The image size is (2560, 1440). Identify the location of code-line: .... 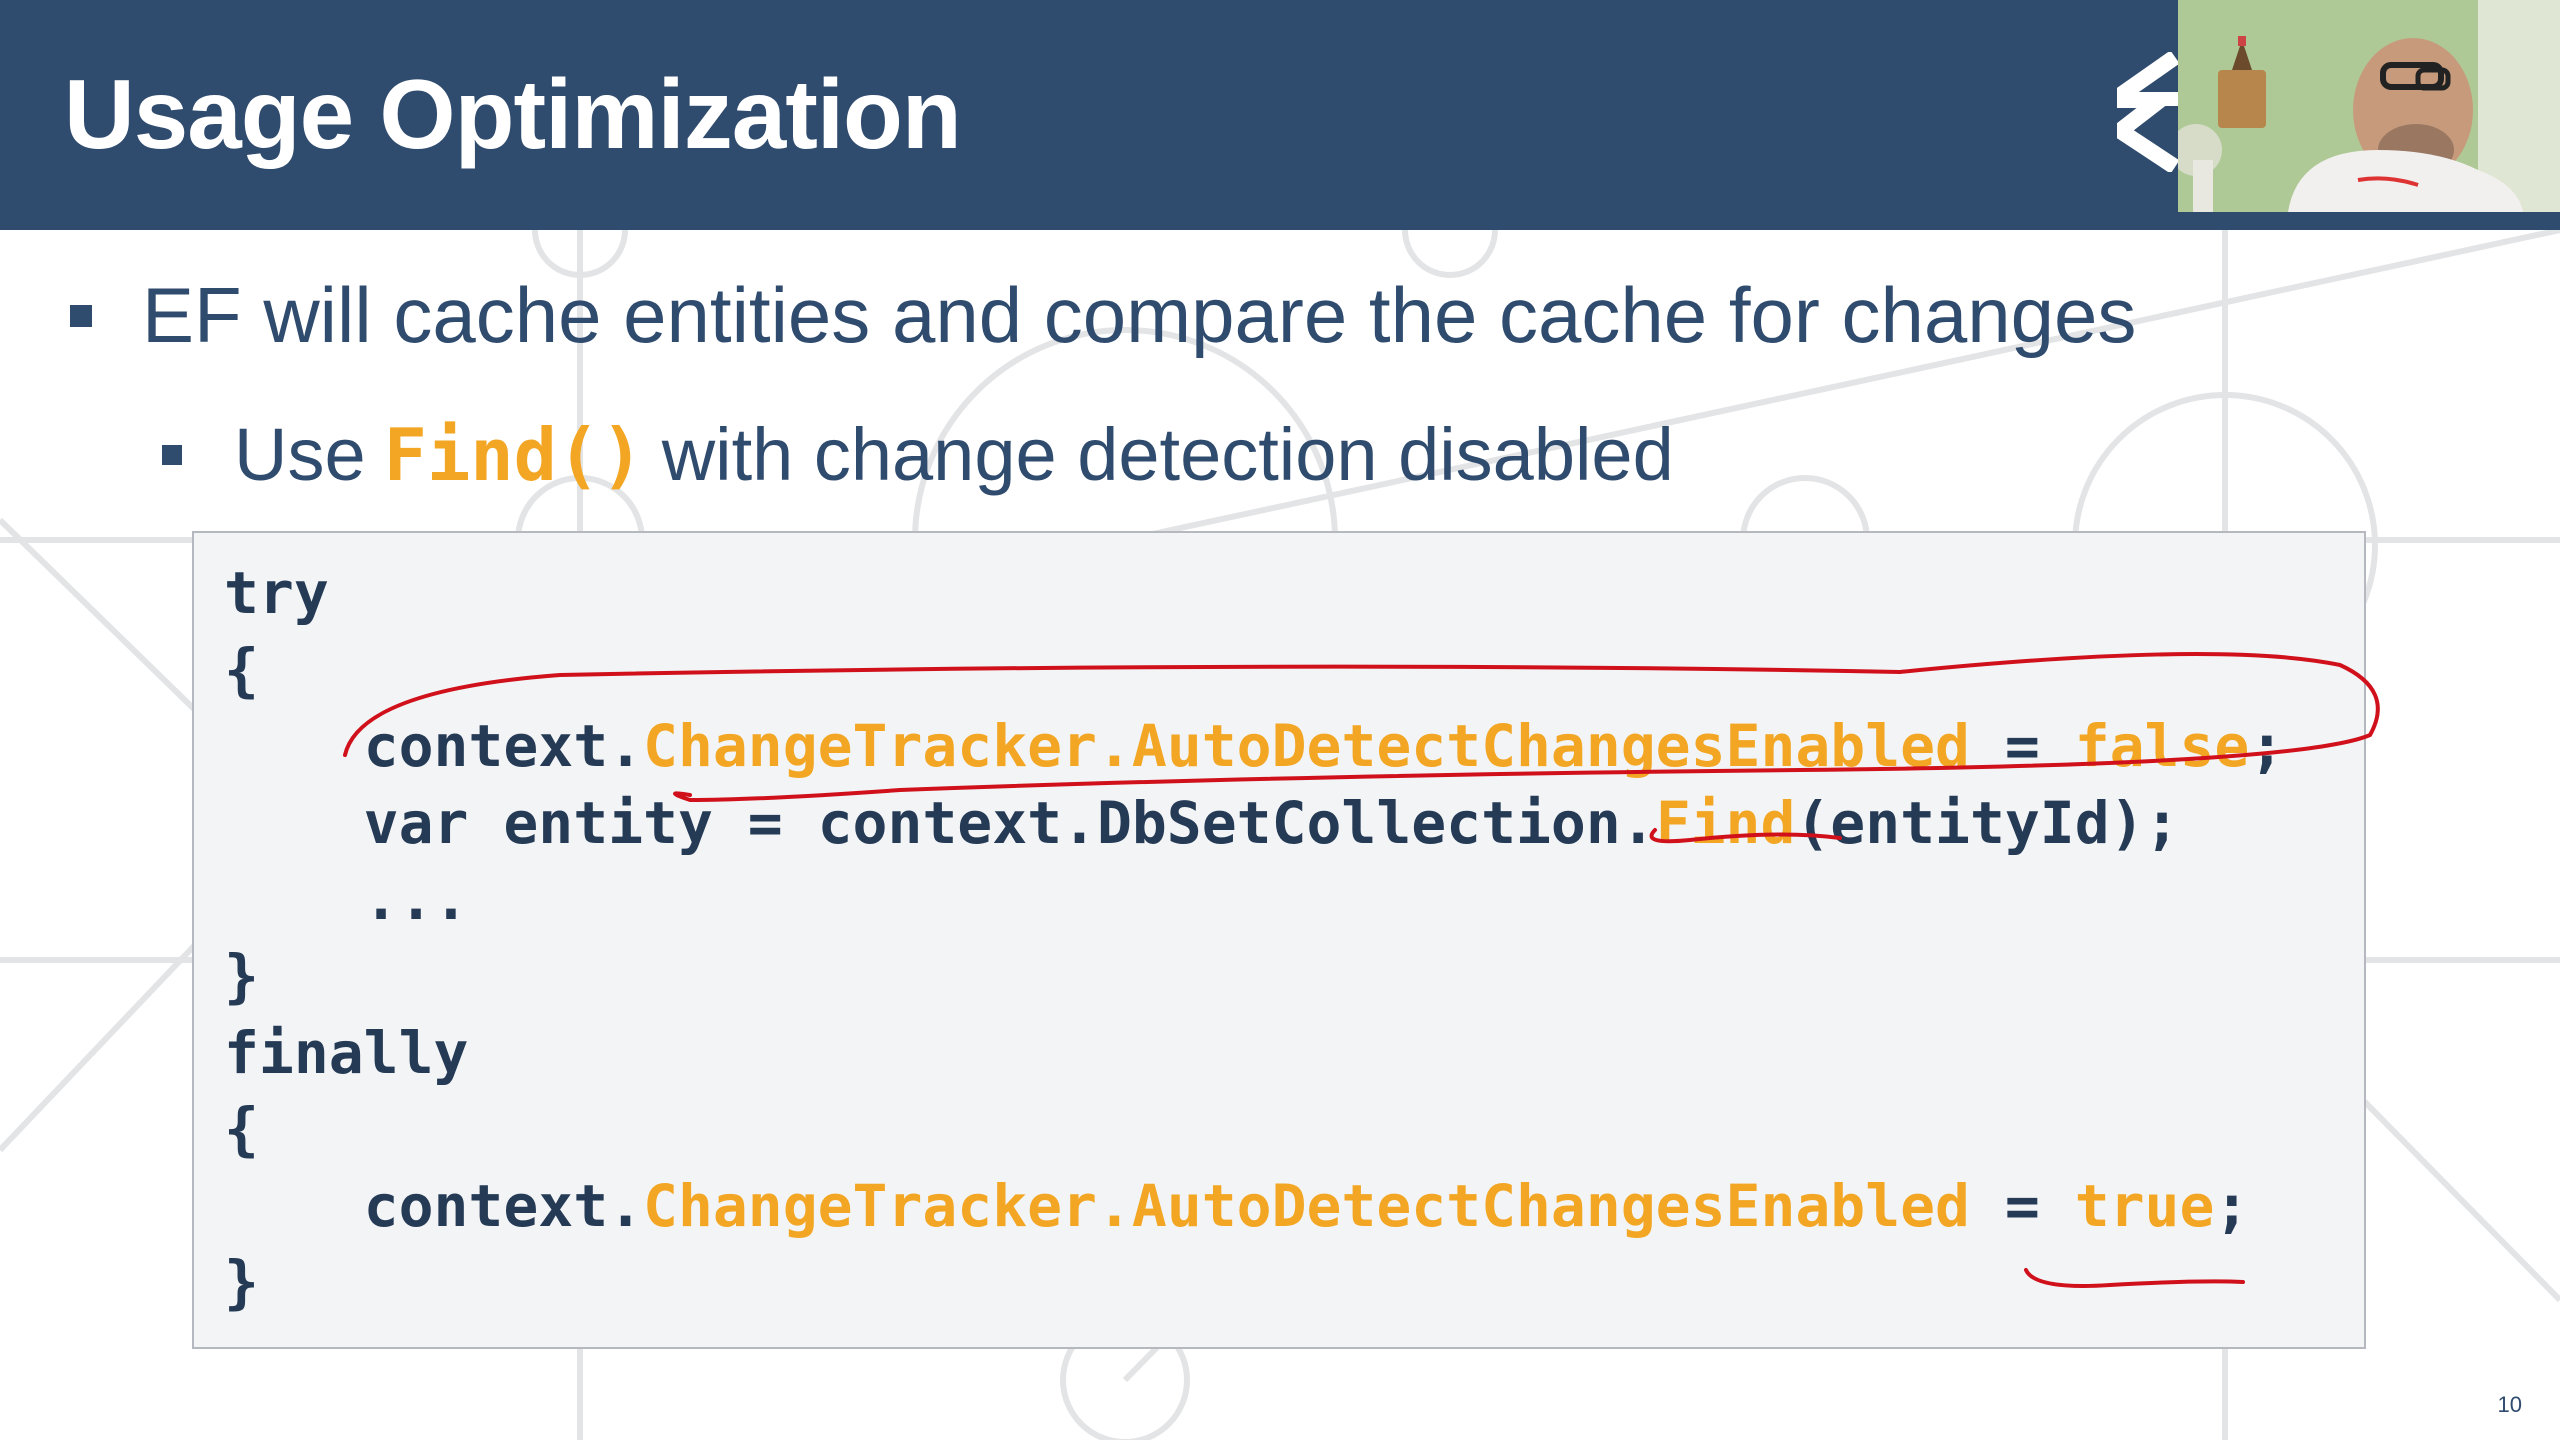
(346, 899).